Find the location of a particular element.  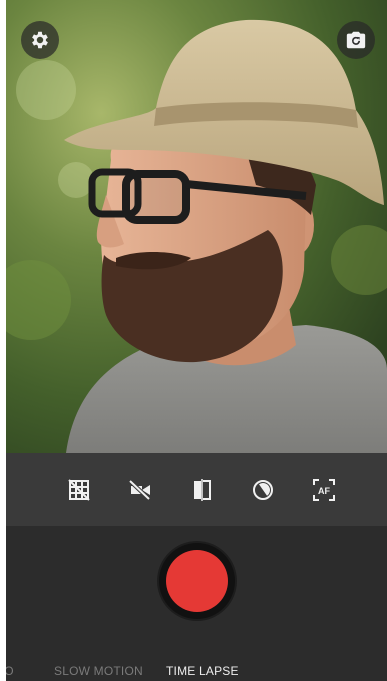

switch-camera-button is located at coordinates (356, 40).